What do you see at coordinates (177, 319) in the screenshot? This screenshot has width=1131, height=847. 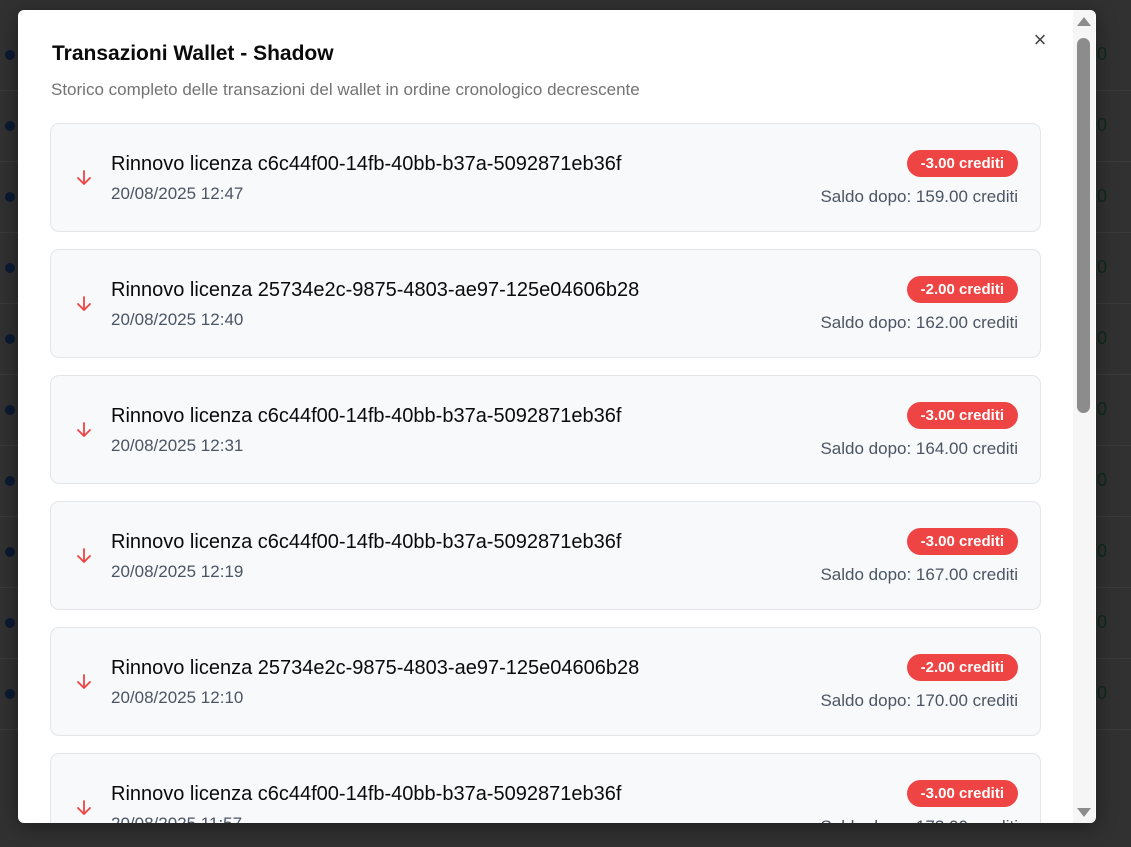 I see `transaction-date: 20/08/2025 12:40` at bounding box center [177, 319].